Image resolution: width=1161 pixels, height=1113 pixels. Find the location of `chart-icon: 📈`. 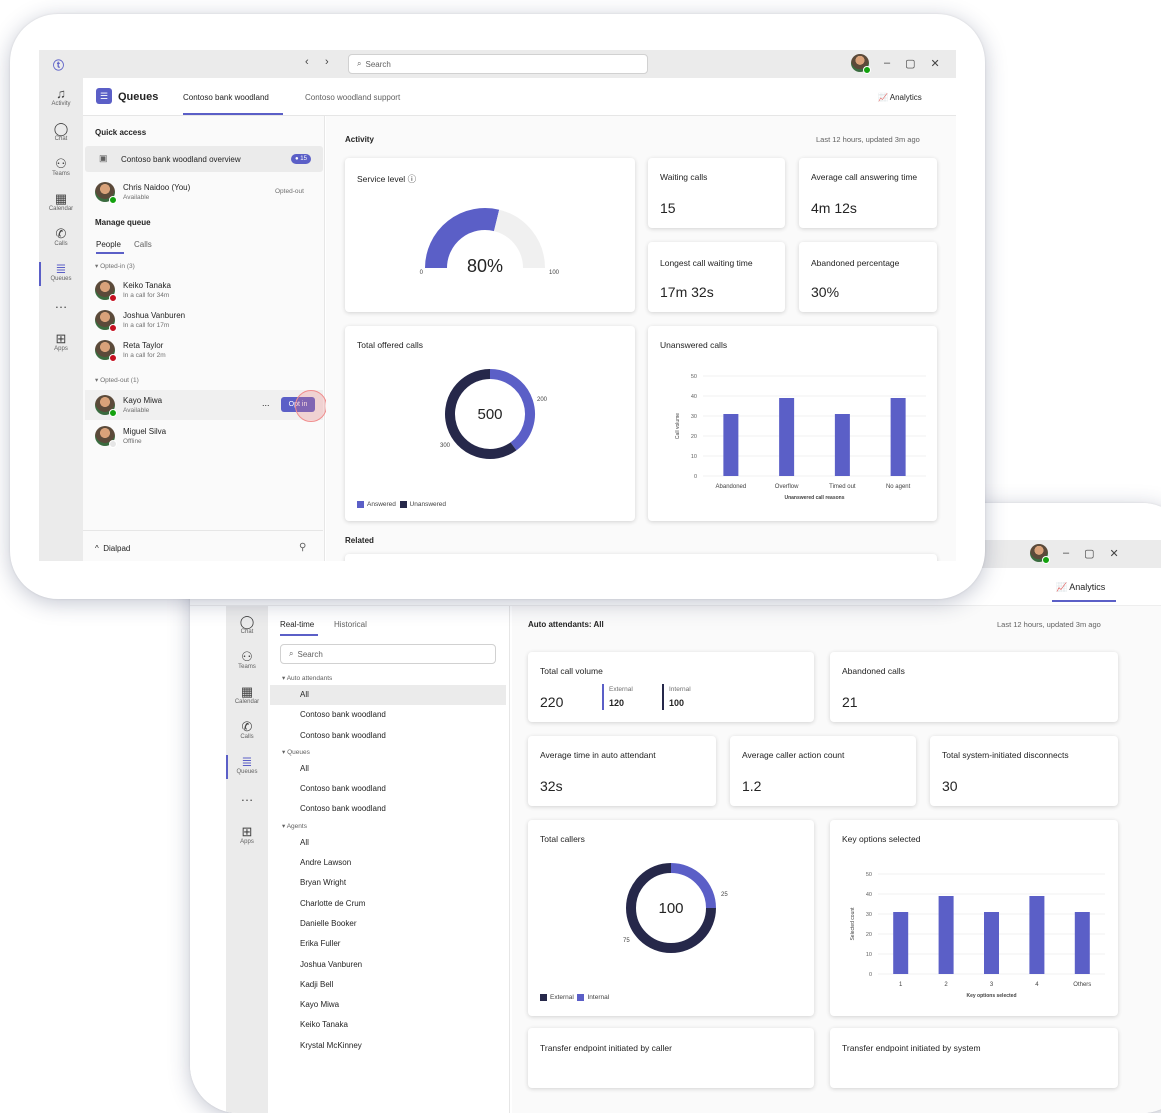

chart-icon: 📈 is located at coordinates (883, 97).